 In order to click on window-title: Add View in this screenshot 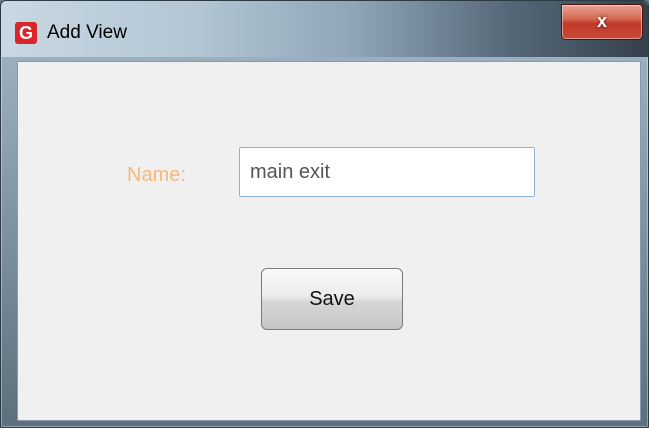, I will do `click(87, 32)`.